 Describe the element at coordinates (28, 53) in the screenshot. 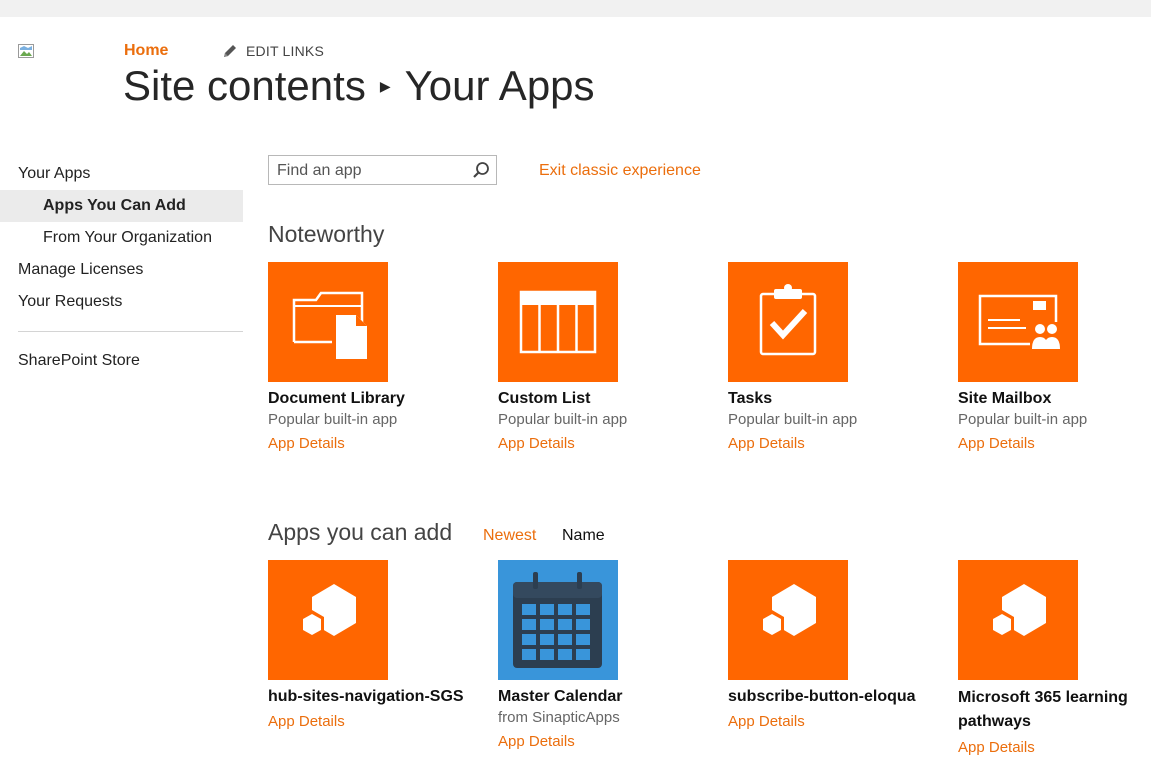

I see `site-logo-broken-image-icon` at that location.